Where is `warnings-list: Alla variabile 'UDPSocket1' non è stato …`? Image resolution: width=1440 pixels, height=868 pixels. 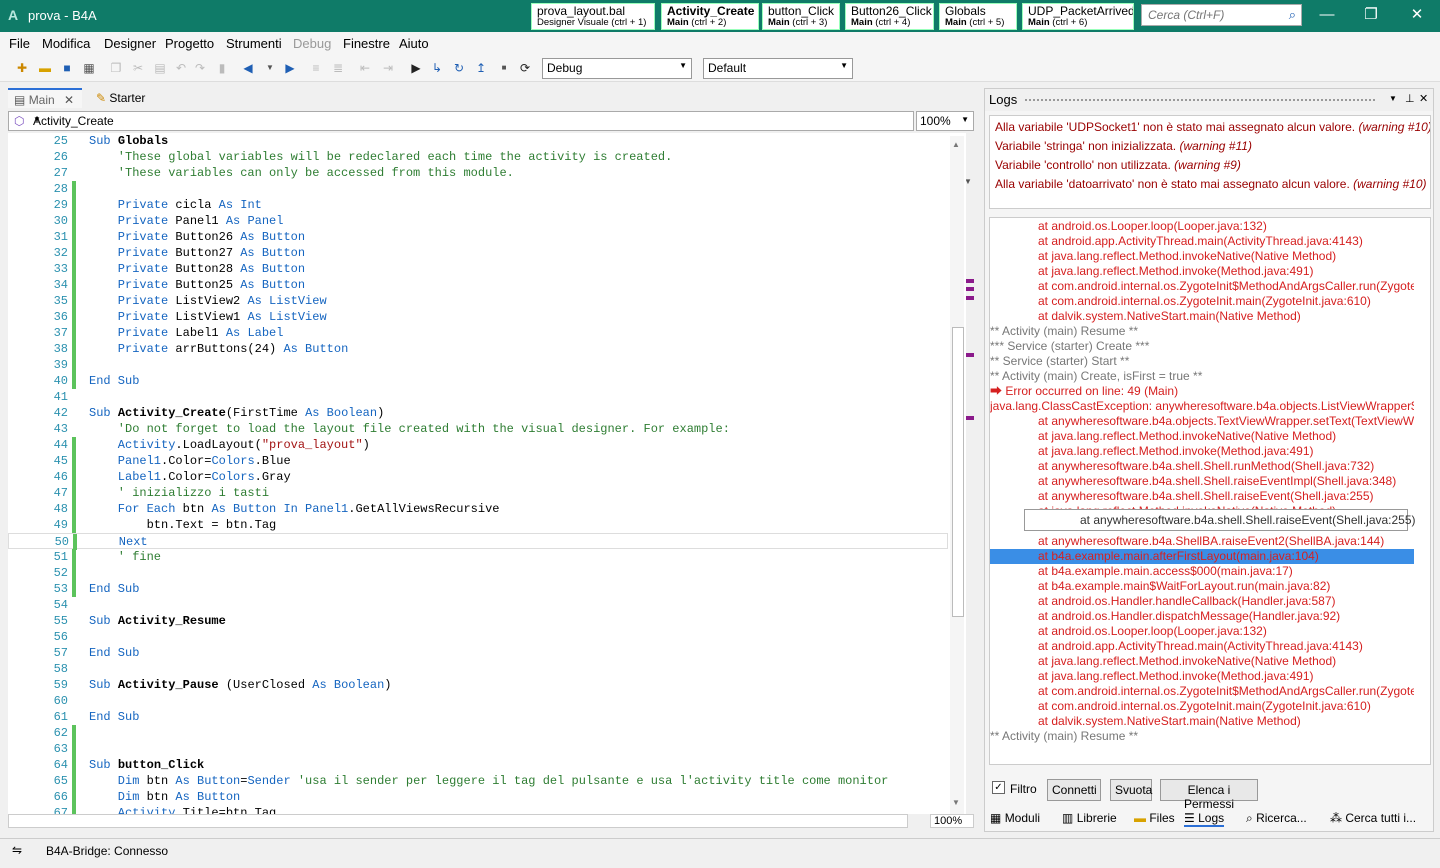 warnings-list: Alla variabile 'UDPSocket1' non è stato … is located at coordinates (1210, 162).